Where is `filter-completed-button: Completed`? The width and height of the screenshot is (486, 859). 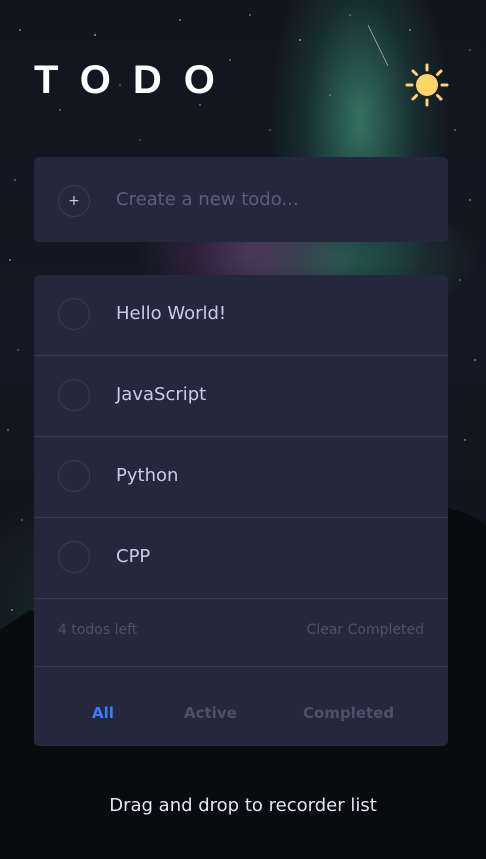 filter-completed-button: Completed is located at coordinates (348, 713).